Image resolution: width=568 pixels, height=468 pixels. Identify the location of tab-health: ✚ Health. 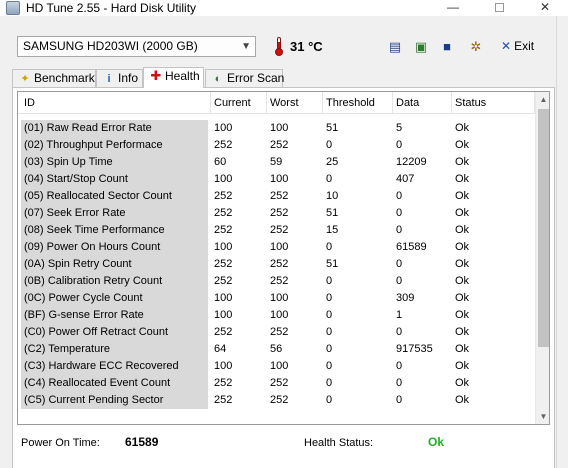
(173, 77).